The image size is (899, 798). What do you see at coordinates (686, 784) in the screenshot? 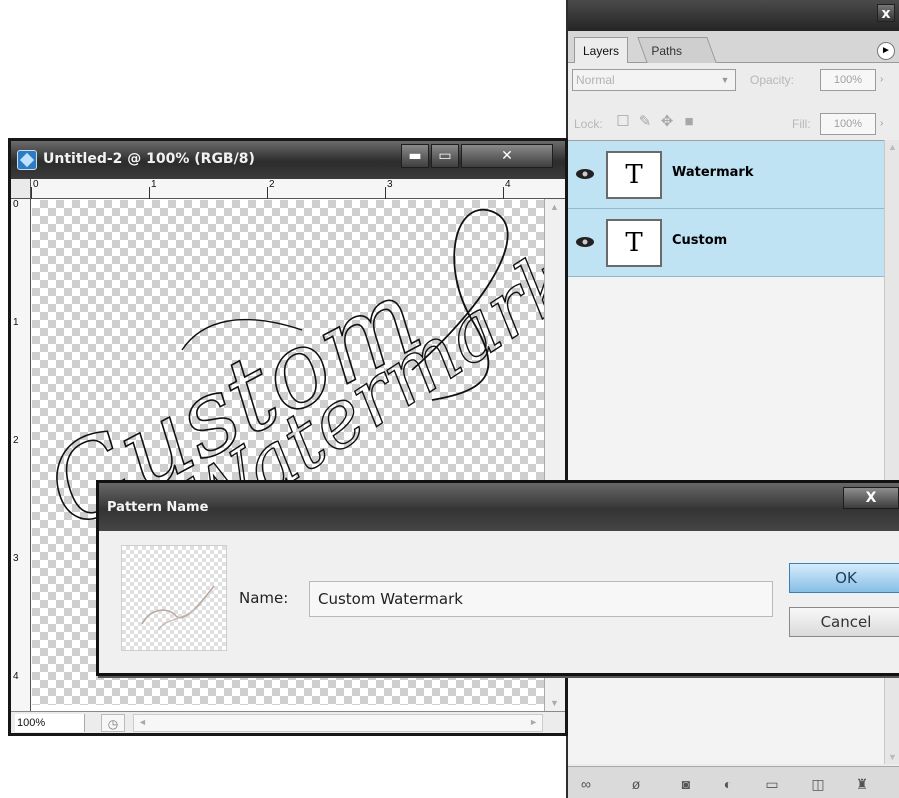
I see `mask-icon: ◙` at bounding box center [686, 784].